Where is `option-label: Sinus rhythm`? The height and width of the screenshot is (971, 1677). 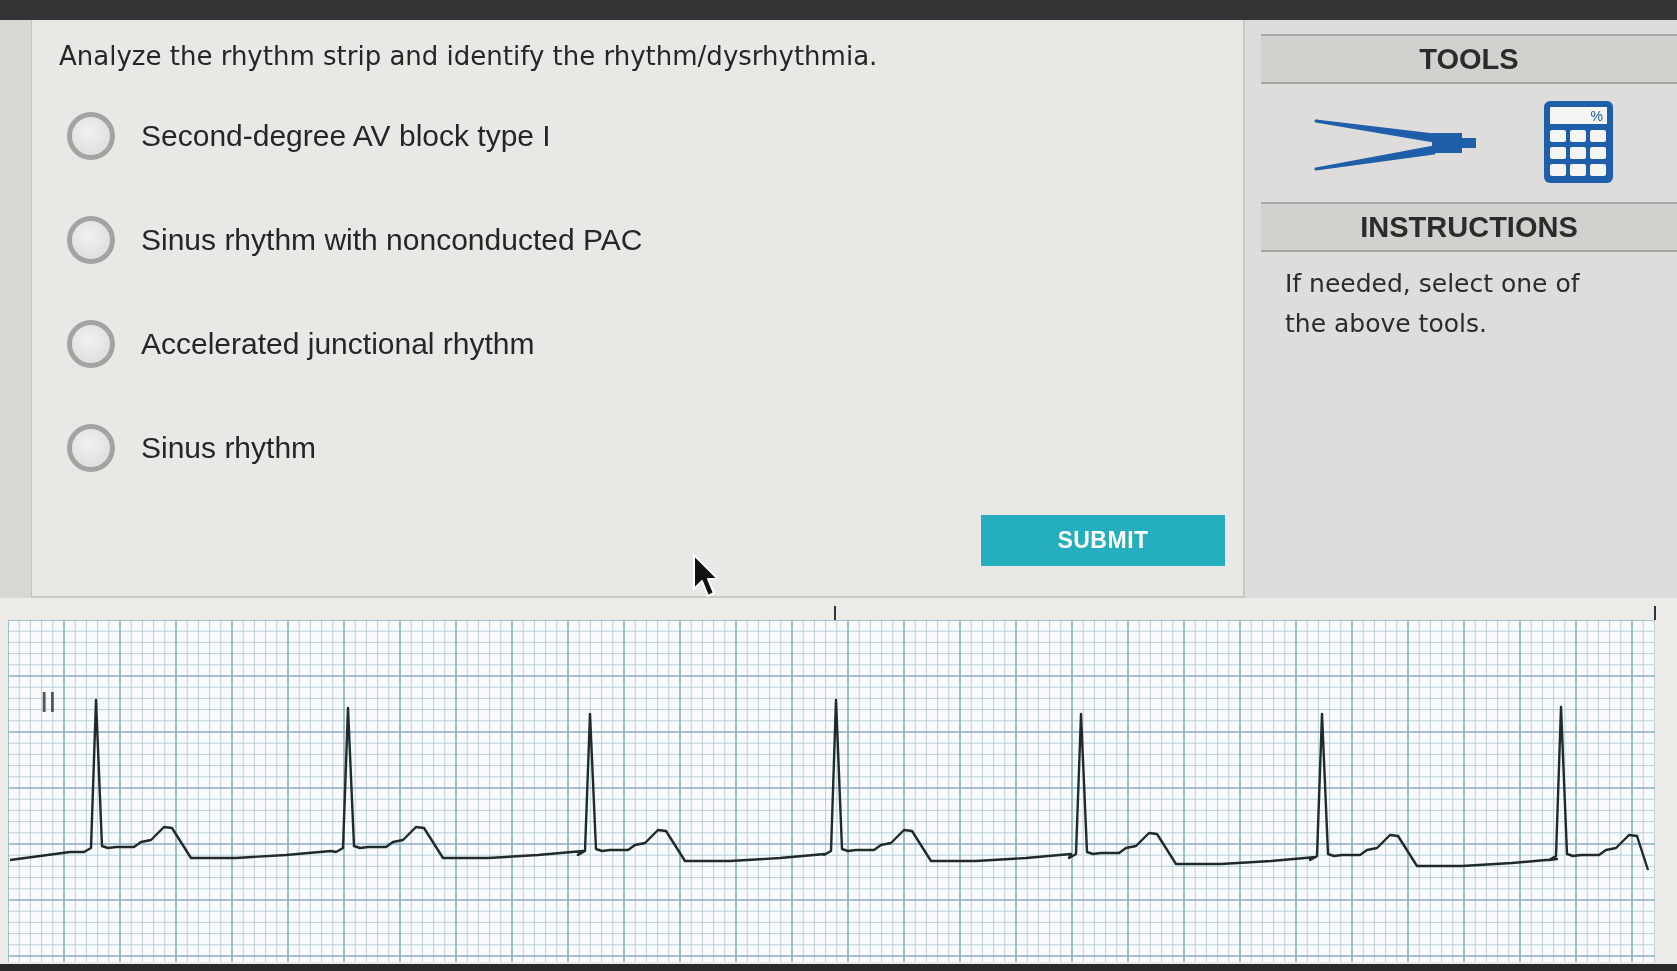 option-label: Sinus rhythm is located at coordinates (229, 448).